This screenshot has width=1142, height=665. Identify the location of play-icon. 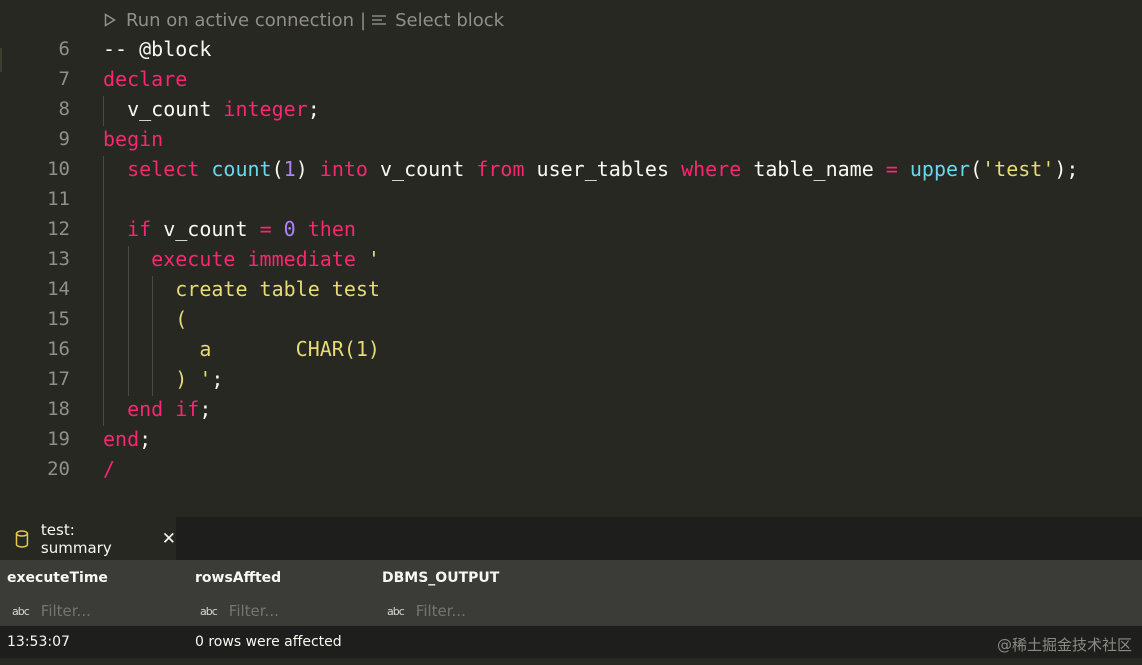
(110, 20).